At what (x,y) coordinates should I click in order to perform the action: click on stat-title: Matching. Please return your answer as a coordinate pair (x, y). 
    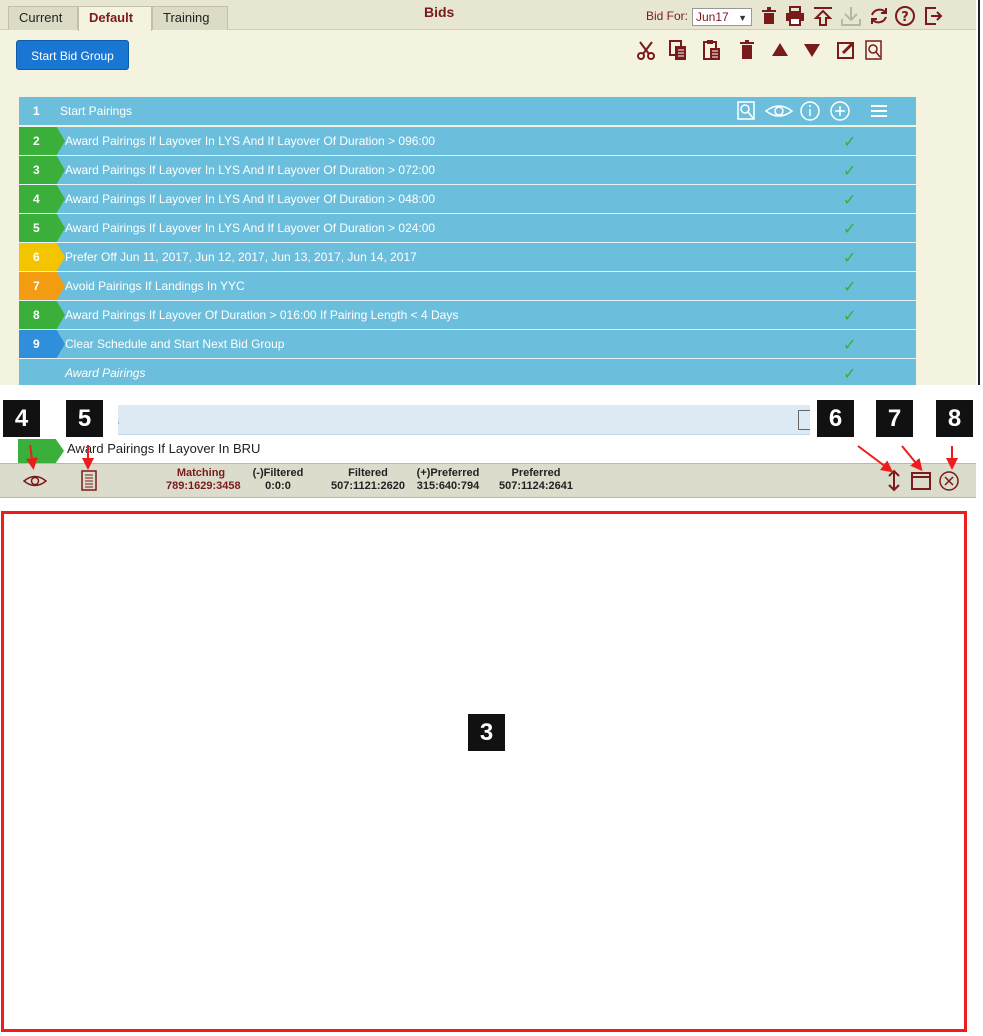
    Looking at the image, I should click on (201, 473).